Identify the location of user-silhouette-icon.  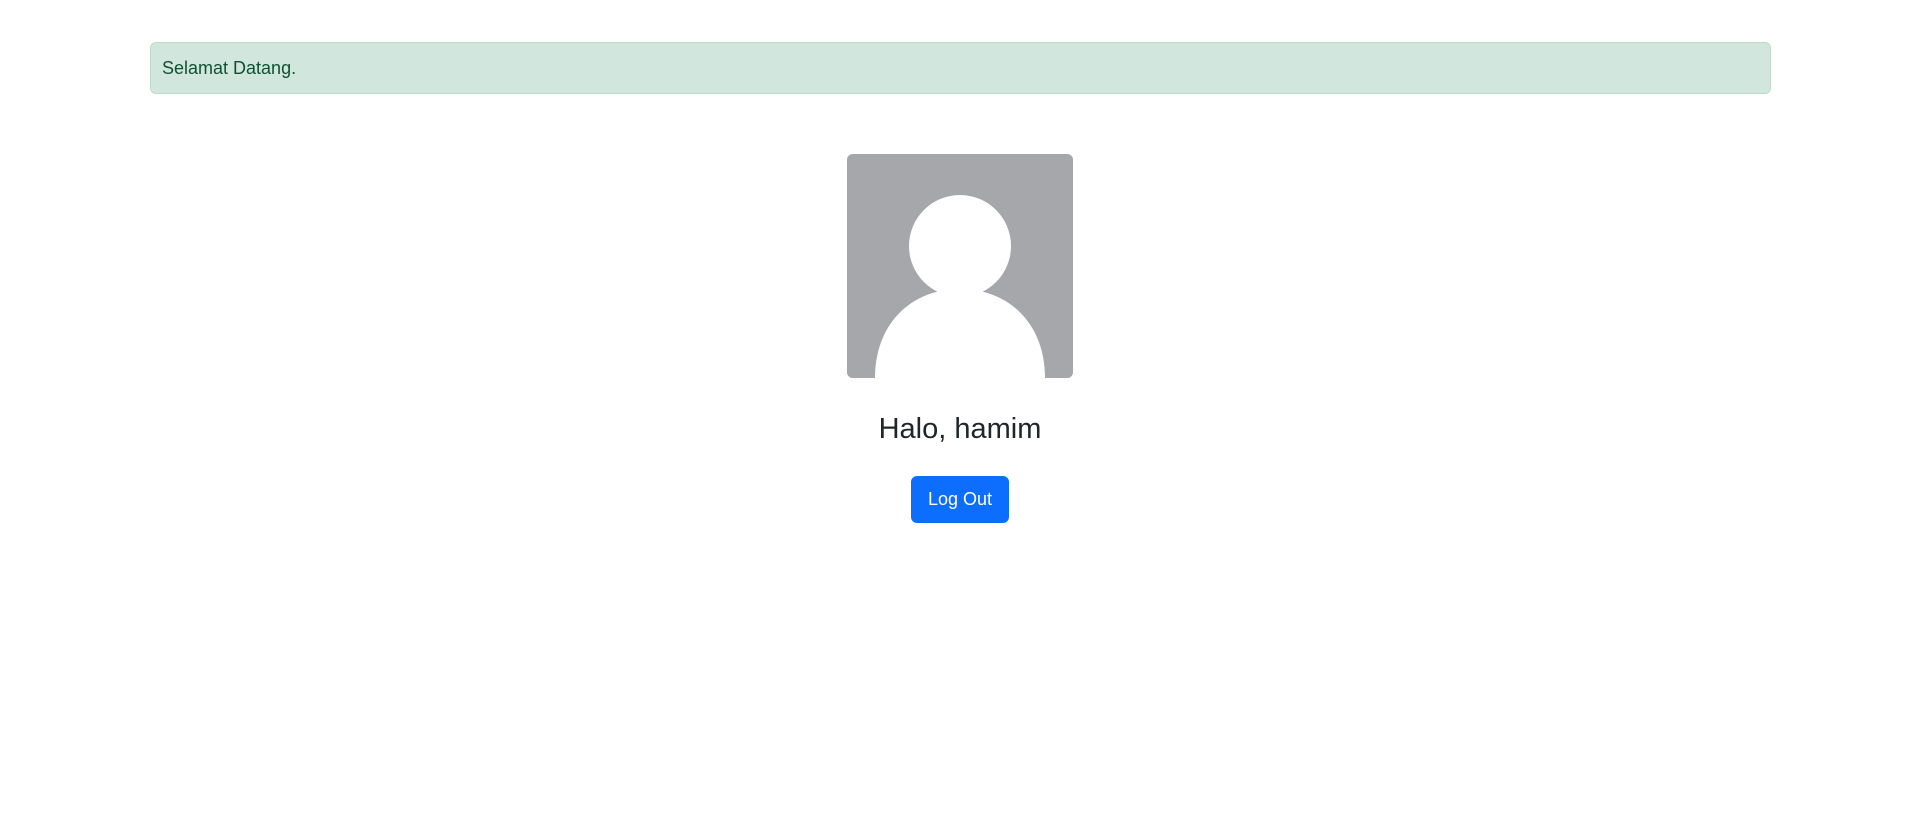
(960, 266).